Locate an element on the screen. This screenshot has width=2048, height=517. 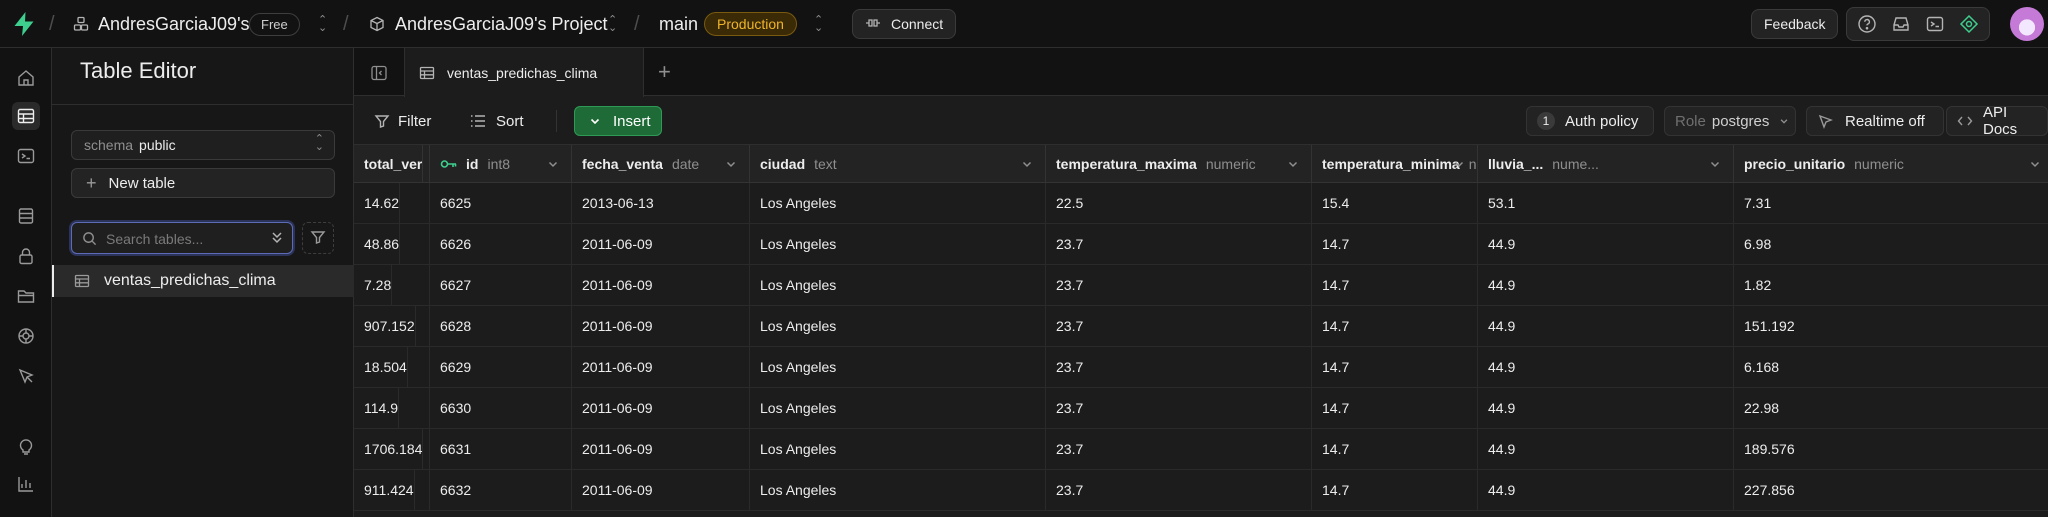
table-cell: 6628 is located at coordinates (501, 326).